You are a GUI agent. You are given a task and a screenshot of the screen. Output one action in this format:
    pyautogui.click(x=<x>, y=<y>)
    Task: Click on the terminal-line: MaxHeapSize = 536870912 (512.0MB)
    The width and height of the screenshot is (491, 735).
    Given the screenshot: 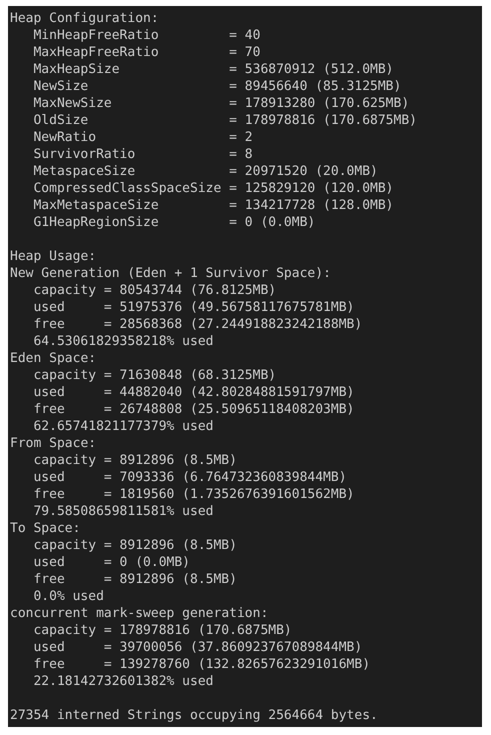 What is the action you would take?
    pyautogui.click(x=213, y=69)
    